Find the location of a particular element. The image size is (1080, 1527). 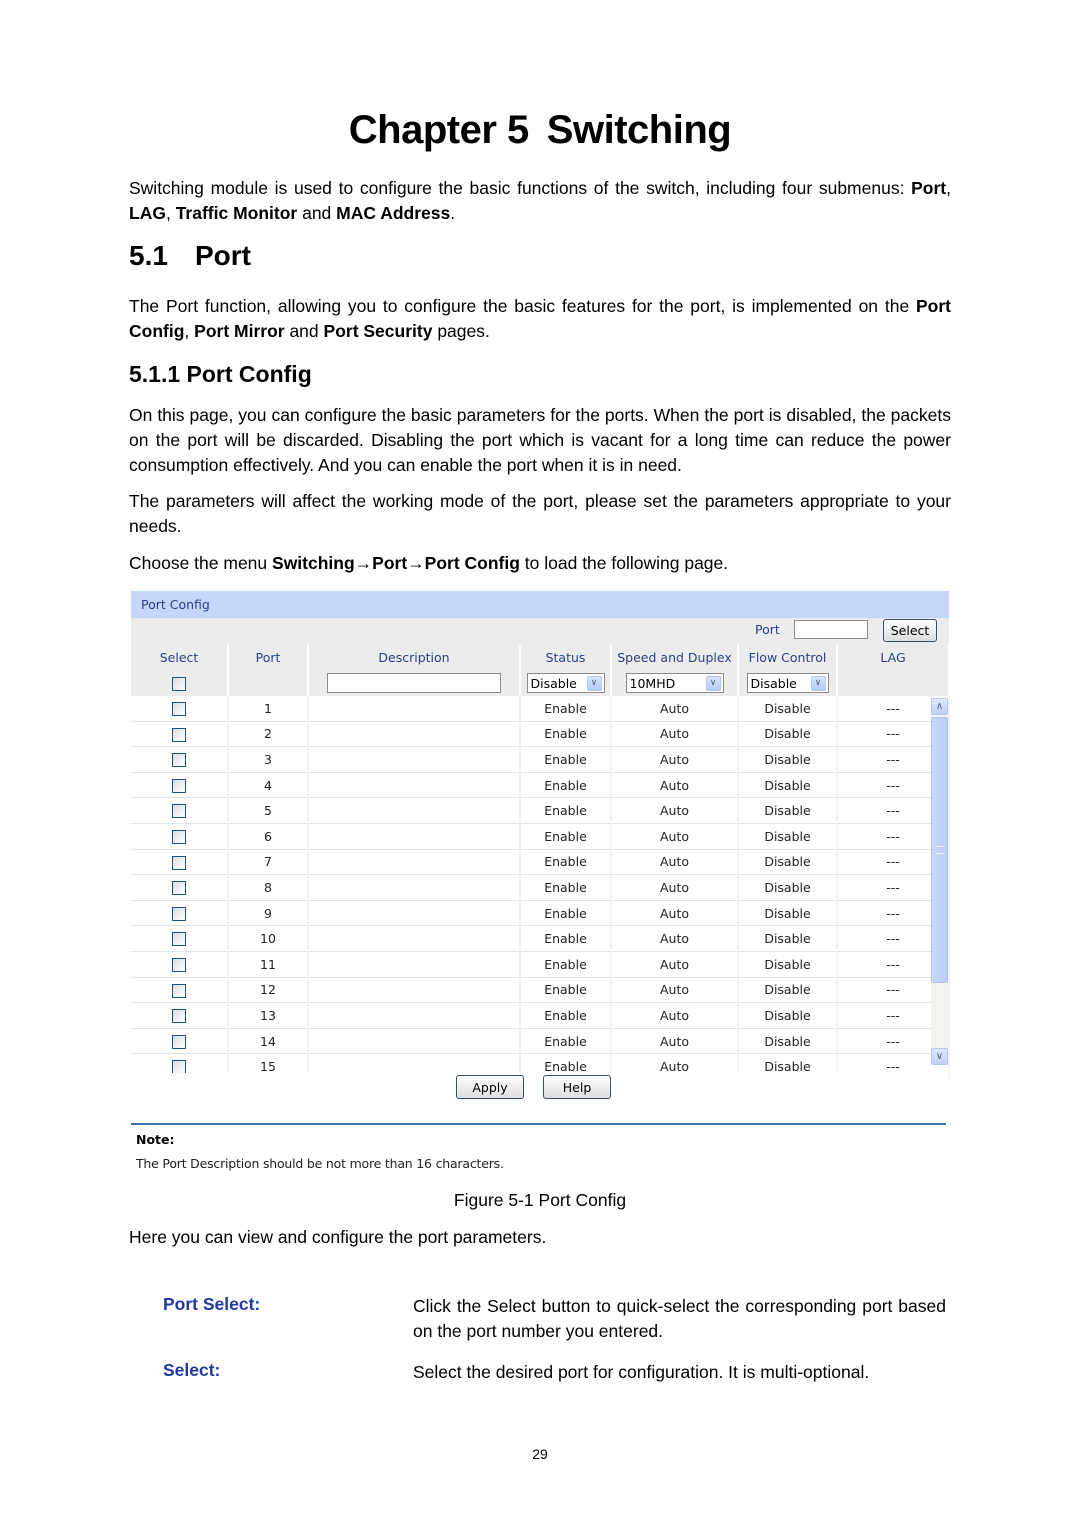

submenu-mac-address: MAC Address is located at coordinates (393, 213).